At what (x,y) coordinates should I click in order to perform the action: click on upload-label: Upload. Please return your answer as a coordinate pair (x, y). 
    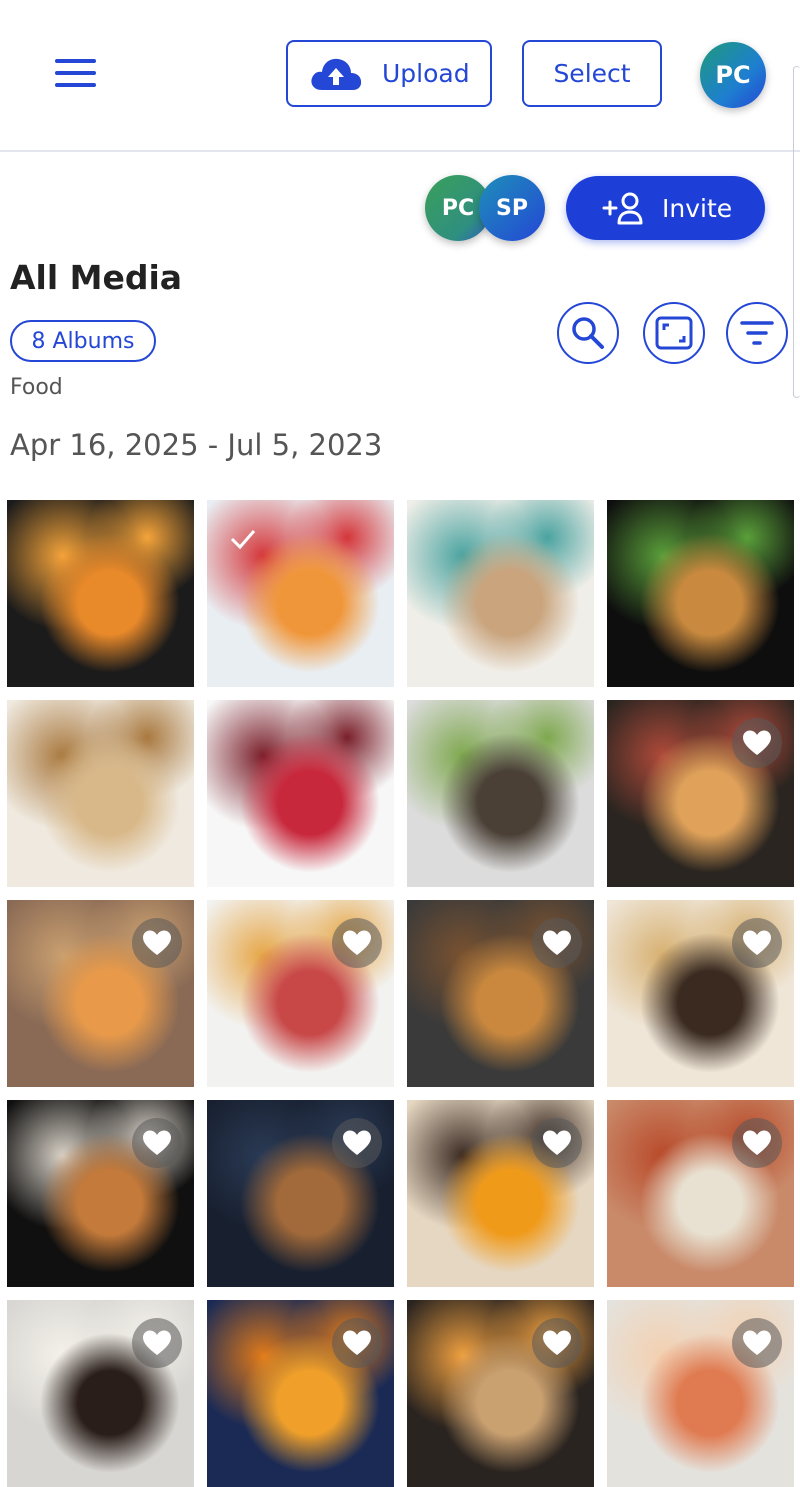
    Looking at the image, I should click on (426, 73).